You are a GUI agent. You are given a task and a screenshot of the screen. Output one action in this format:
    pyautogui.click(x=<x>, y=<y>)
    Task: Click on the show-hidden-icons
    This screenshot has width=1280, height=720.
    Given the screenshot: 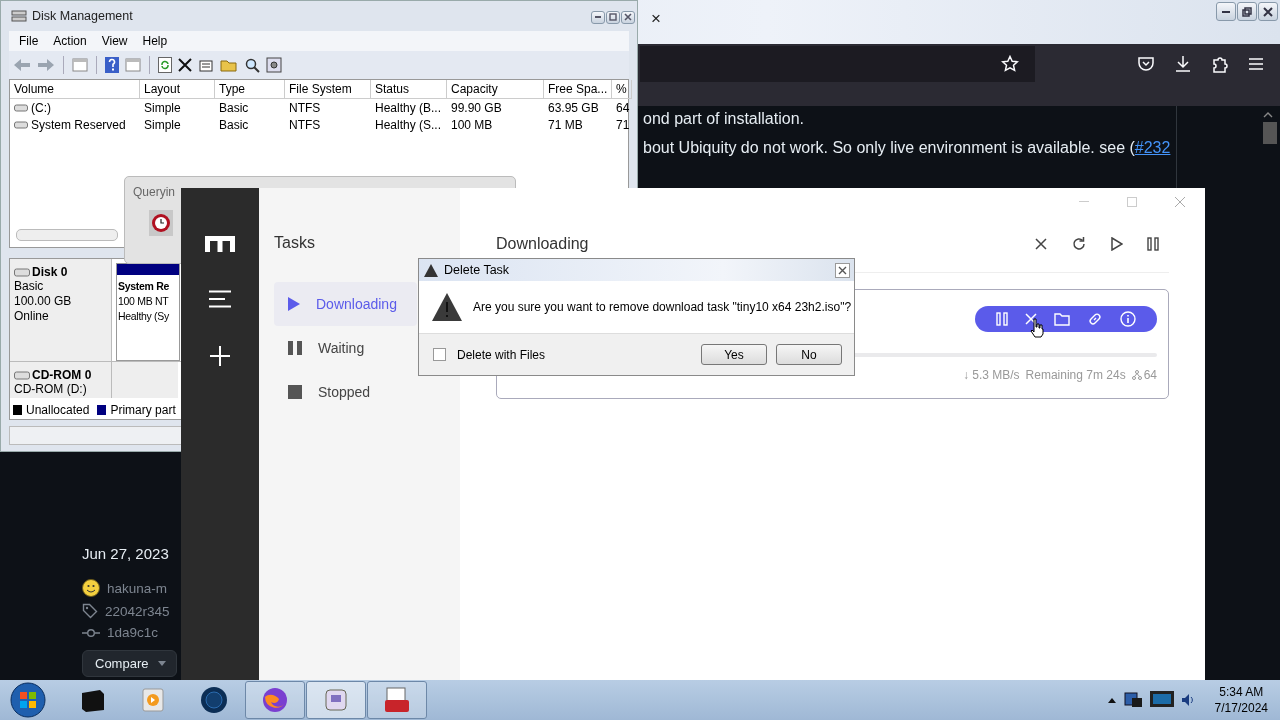 What is the action you would take?
    pyautogui.click(x=1111, y=700)
    